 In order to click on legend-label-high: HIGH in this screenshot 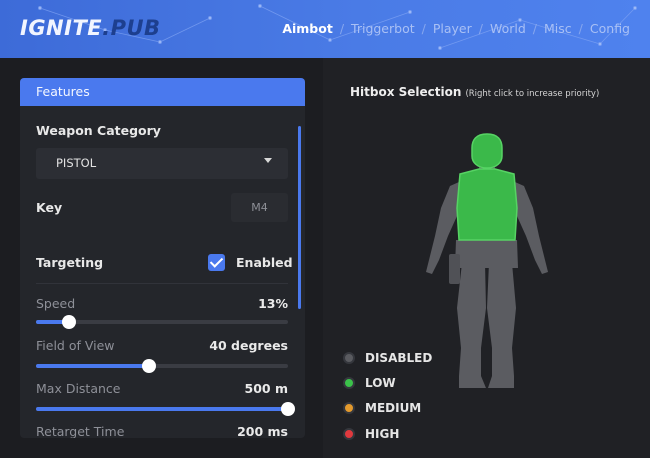, I will do `click(382, 434)`.